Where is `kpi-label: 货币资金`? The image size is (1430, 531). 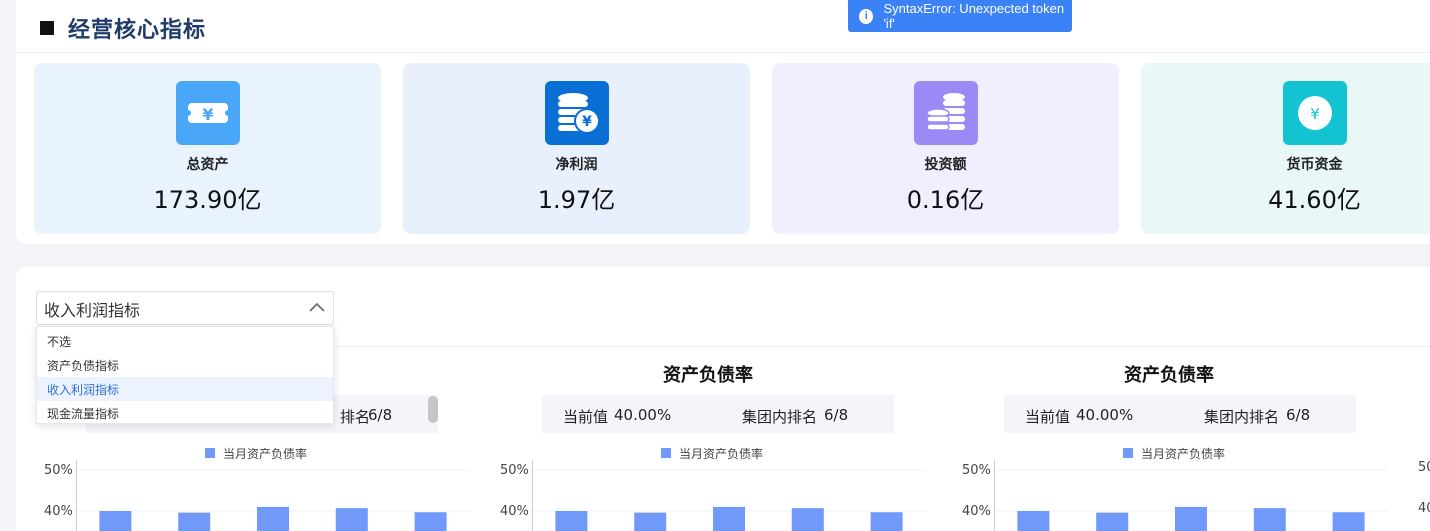
kpi-label: 货币资金 is located at coordinates (1314, 165).